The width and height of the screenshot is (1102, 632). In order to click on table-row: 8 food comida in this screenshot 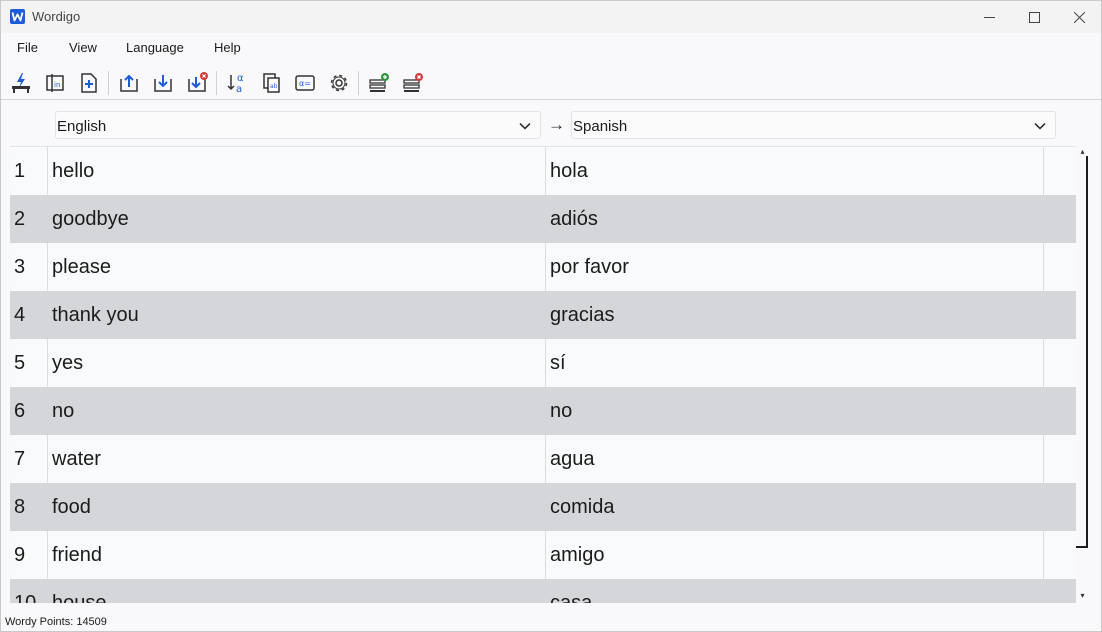, I will do `click(543, 507)`.